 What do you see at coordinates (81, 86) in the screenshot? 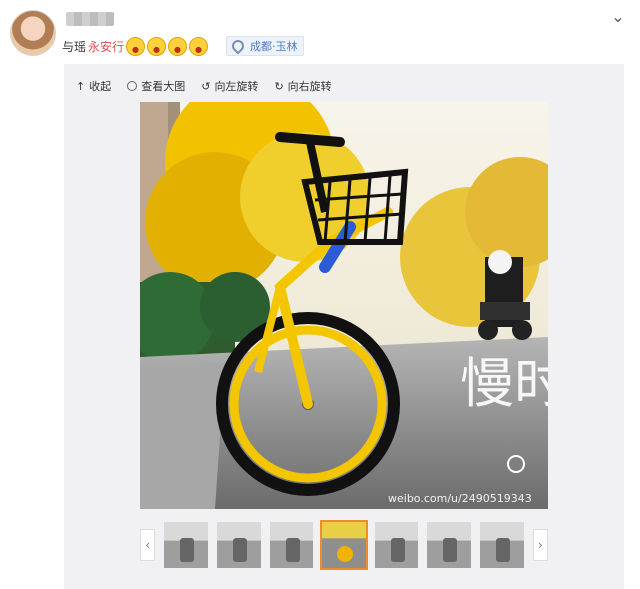
I see `collapse-icon: ↑` at bounding box center [81, 86].